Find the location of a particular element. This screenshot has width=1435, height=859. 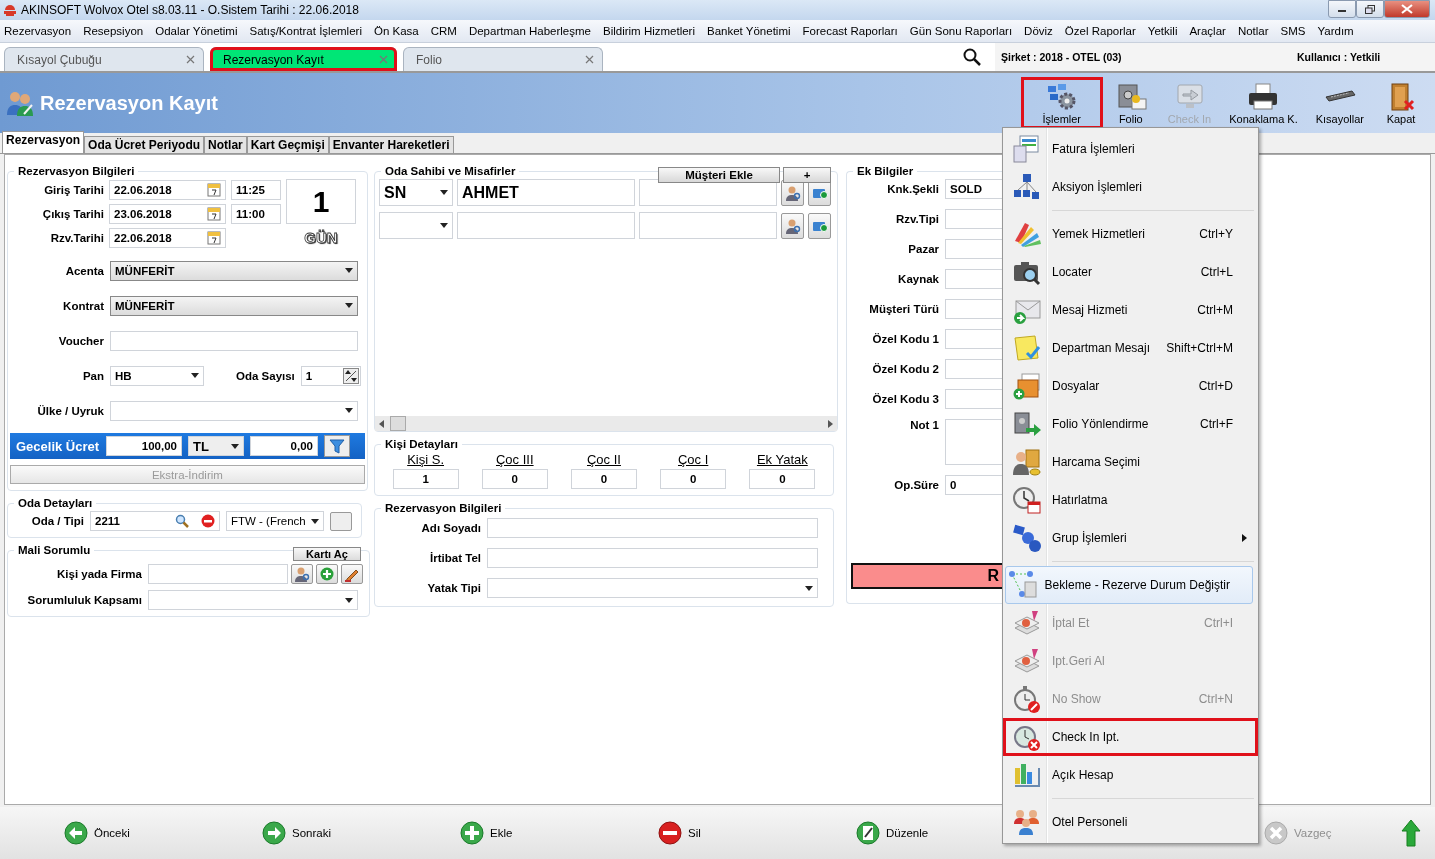

voucher-field is located at coordinates (234, 340).